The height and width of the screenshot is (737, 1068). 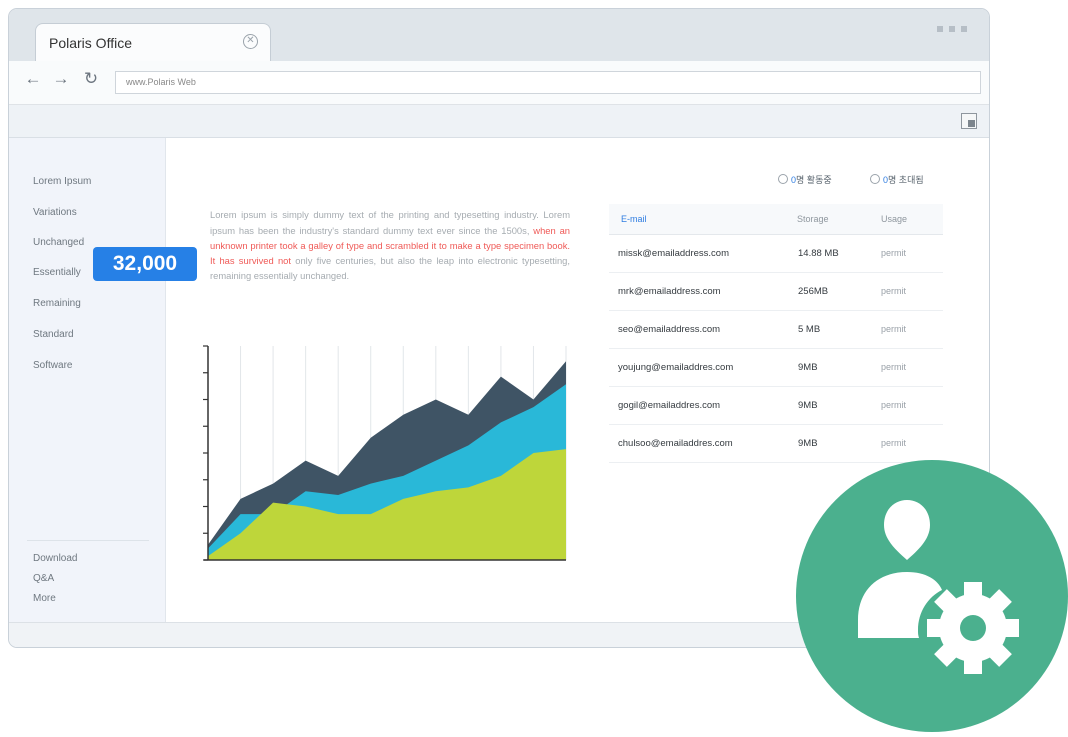 What do you see at coordinates (55, 558) in the screenshot?
I see `sidebar-item-download: Download` at bounding box center [55, 558].